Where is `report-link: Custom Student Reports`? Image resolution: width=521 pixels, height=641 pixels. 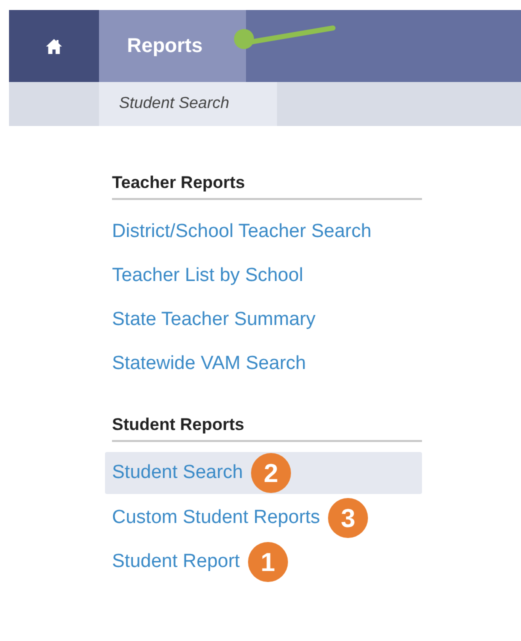 report-link: Custom Student Reports is located at coordinates (216, 518).